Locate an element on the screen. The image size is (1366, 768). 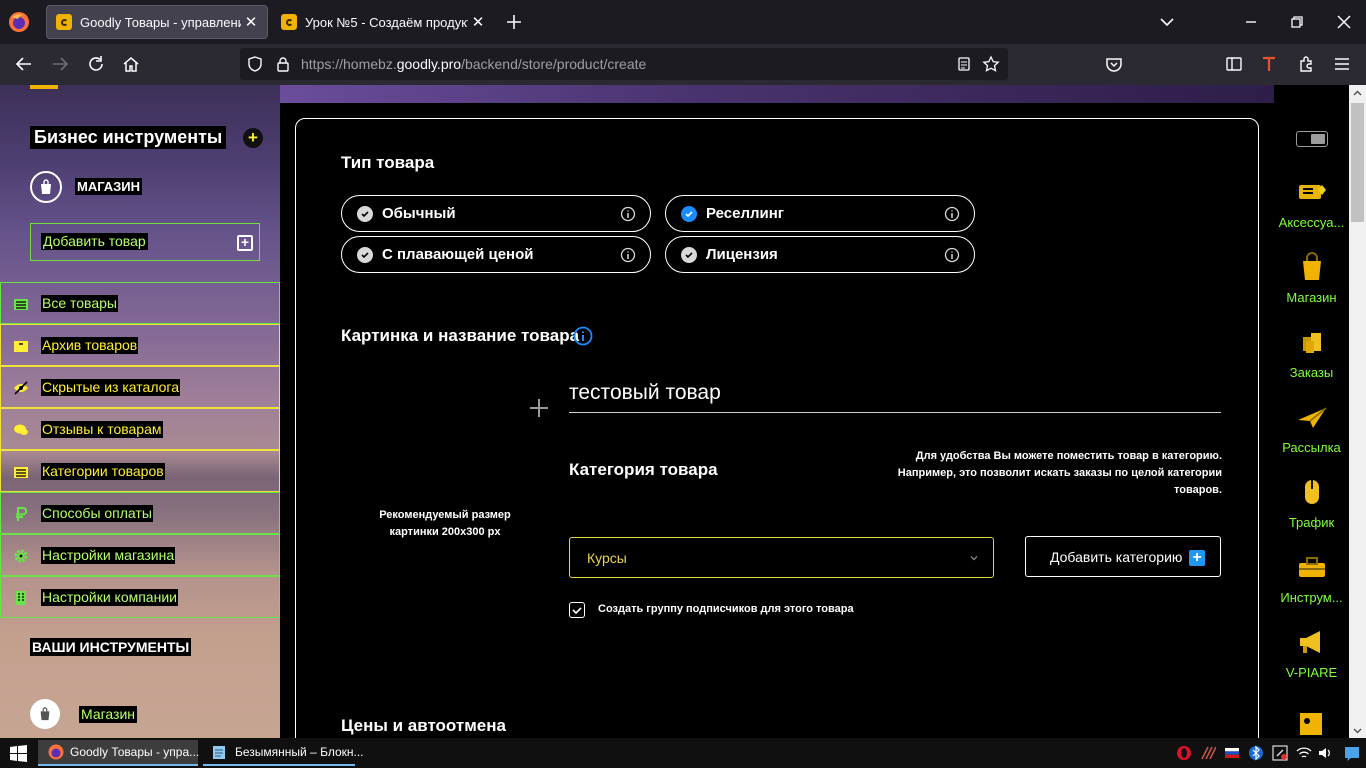
scroll-up-icon is located at coordinates (1357, 93).